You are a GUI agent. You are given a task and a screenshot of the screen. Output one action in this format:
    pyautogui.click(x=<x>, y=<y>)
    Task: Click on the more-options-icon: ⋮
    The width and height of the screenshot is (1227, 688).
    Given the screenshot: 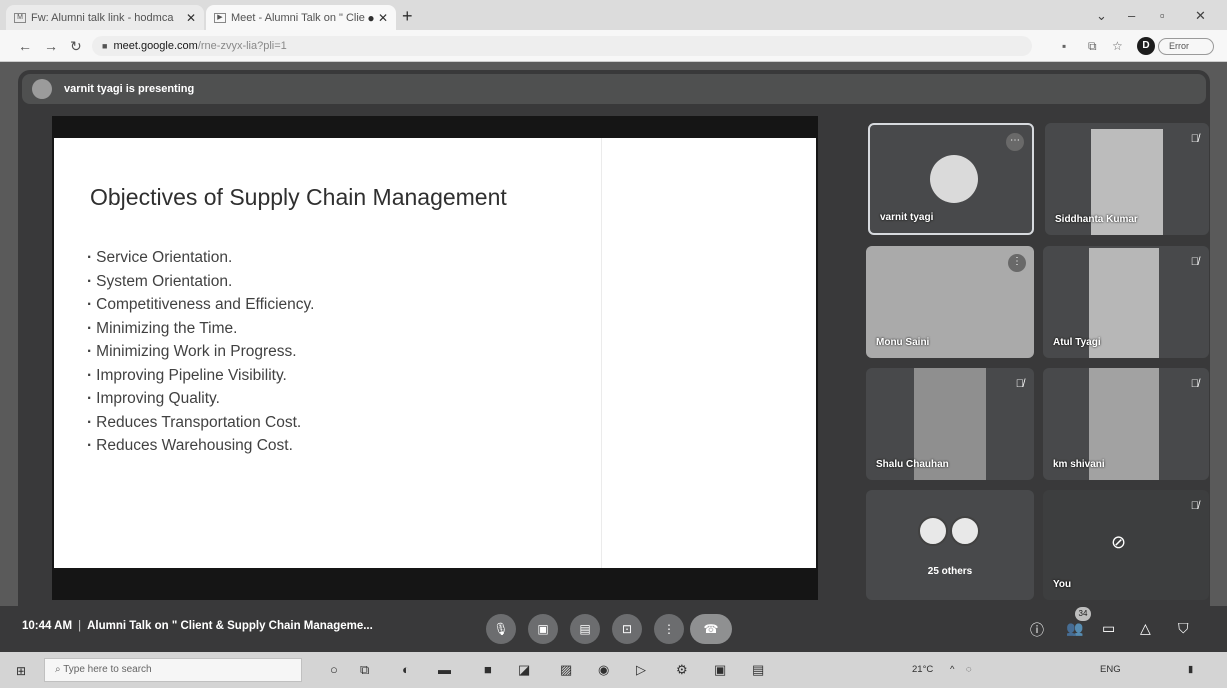 What is the action you would take?
    pyautogui.click(x=1017, y=263)
    